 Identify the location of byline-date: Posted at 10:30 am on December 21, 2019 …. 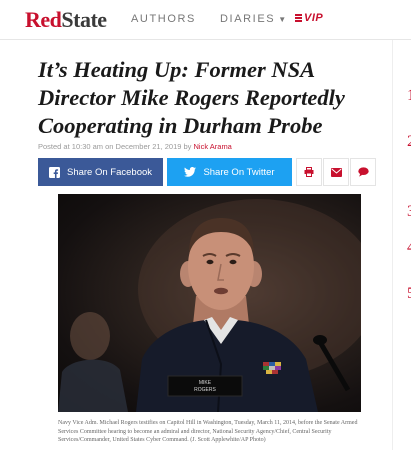
(116, 146).